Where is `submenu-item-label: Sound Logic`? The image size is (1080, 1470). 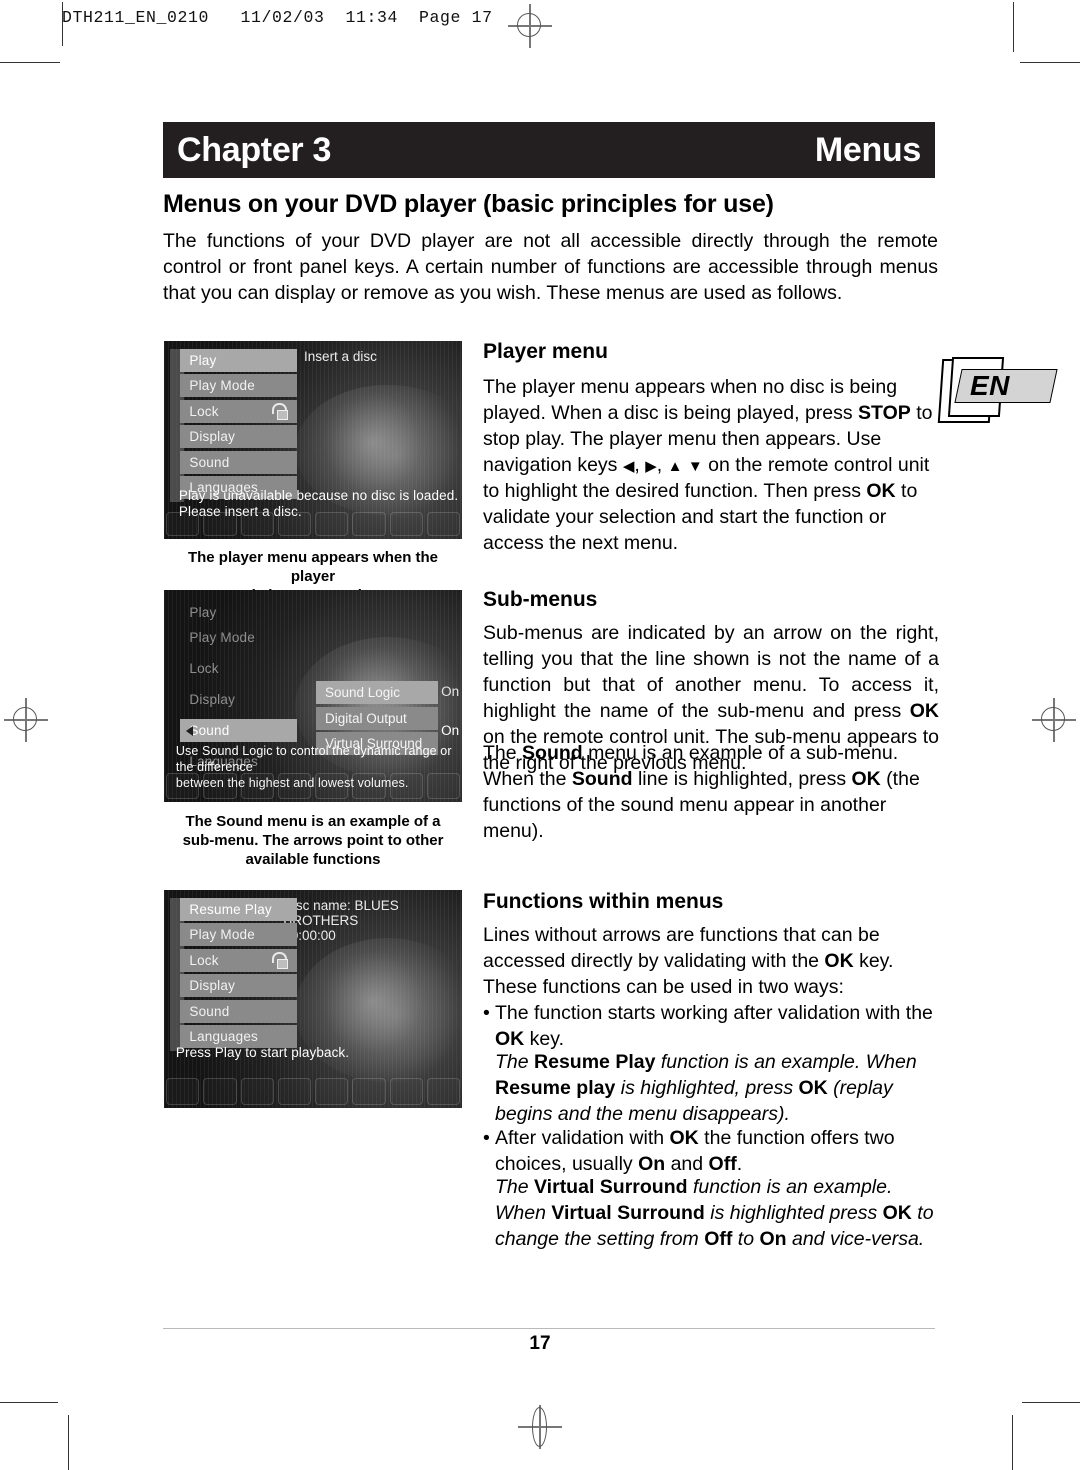 submenu-item-label: Sound Logic is located at coordinates (362, 693).